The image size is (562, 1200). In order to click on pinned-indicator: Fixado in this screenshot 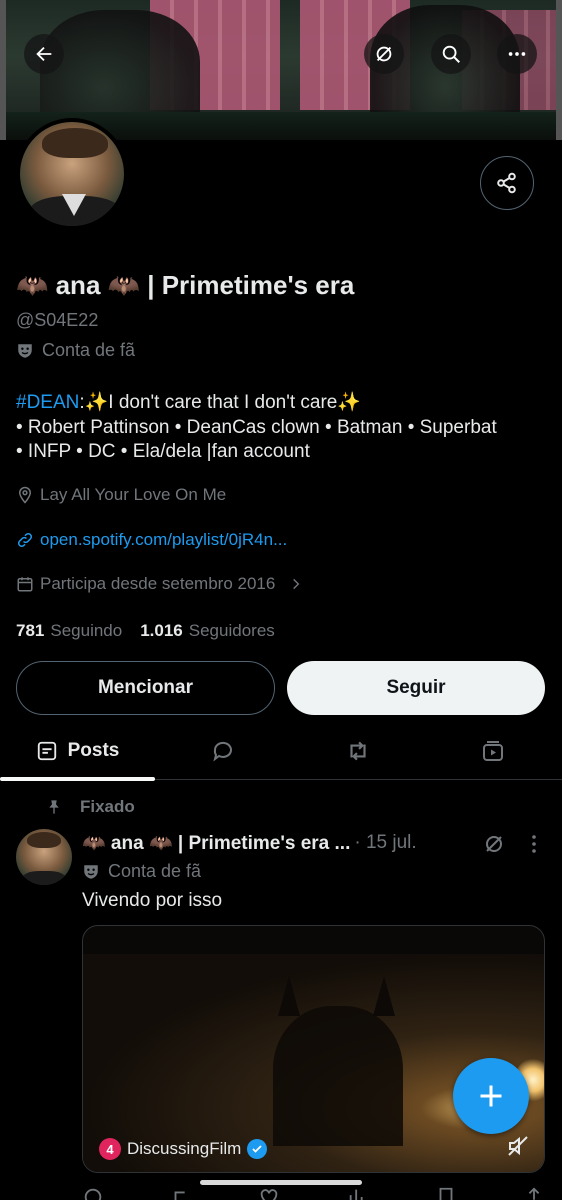, I will do `click(90, 807)`.